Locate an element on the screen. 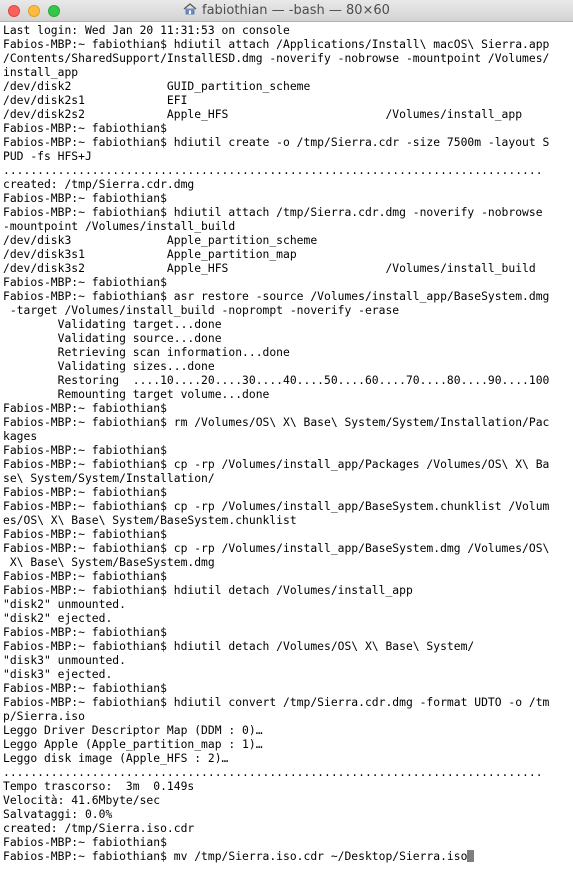 This screenshot has width=573, height=869. terminal-line-text: Velocità: 41.6Mbyte/sec is located at coordinates (82, 800).